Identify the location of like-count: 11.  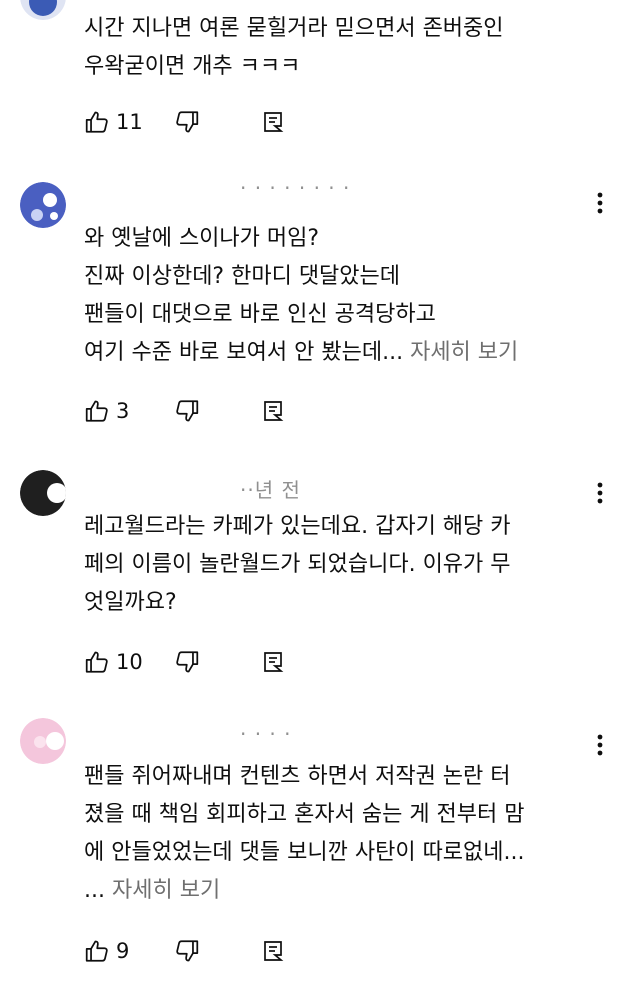
(129, 122).